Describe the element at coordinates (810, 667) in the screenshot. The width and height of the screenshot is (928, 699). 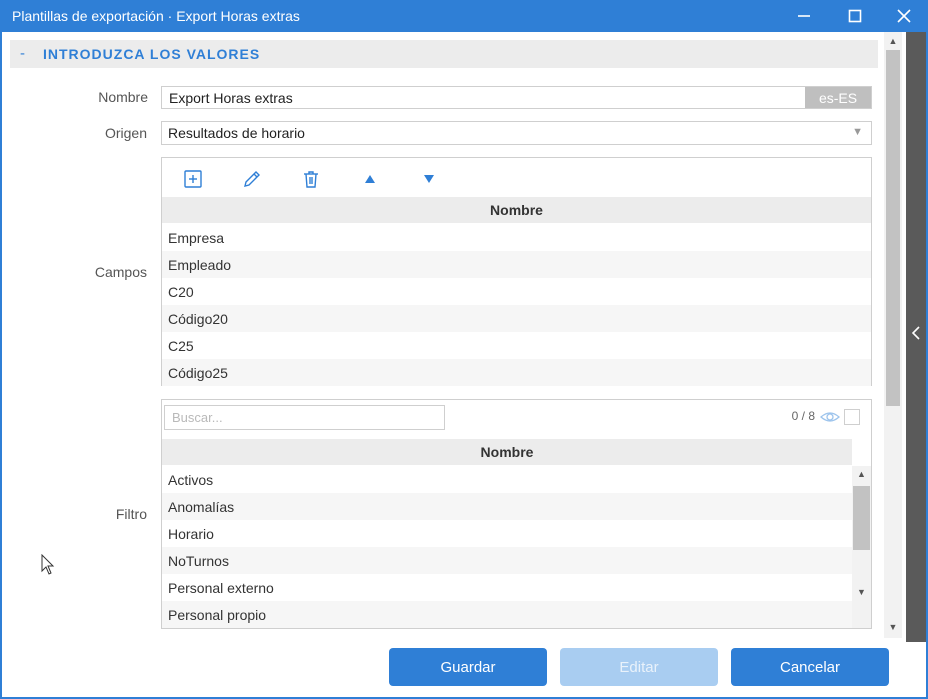
I see `cancelar-button: Cancelar` at that location.